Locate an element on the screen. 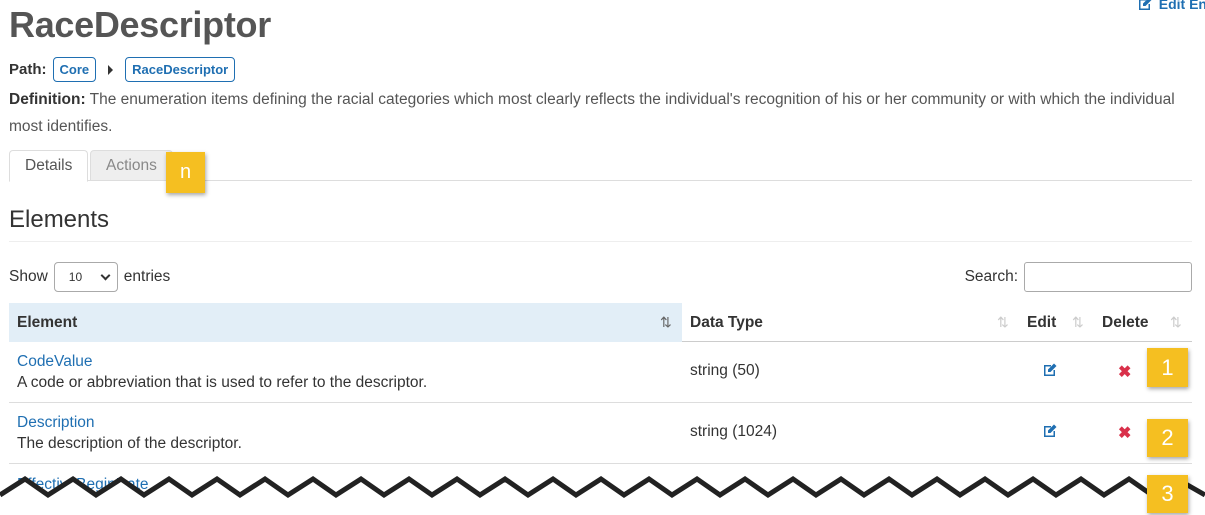 Image resolution: width=1205 pixels, height=515 pixels. entries-control: Show 10 entries is located at coordinates (89, 277).